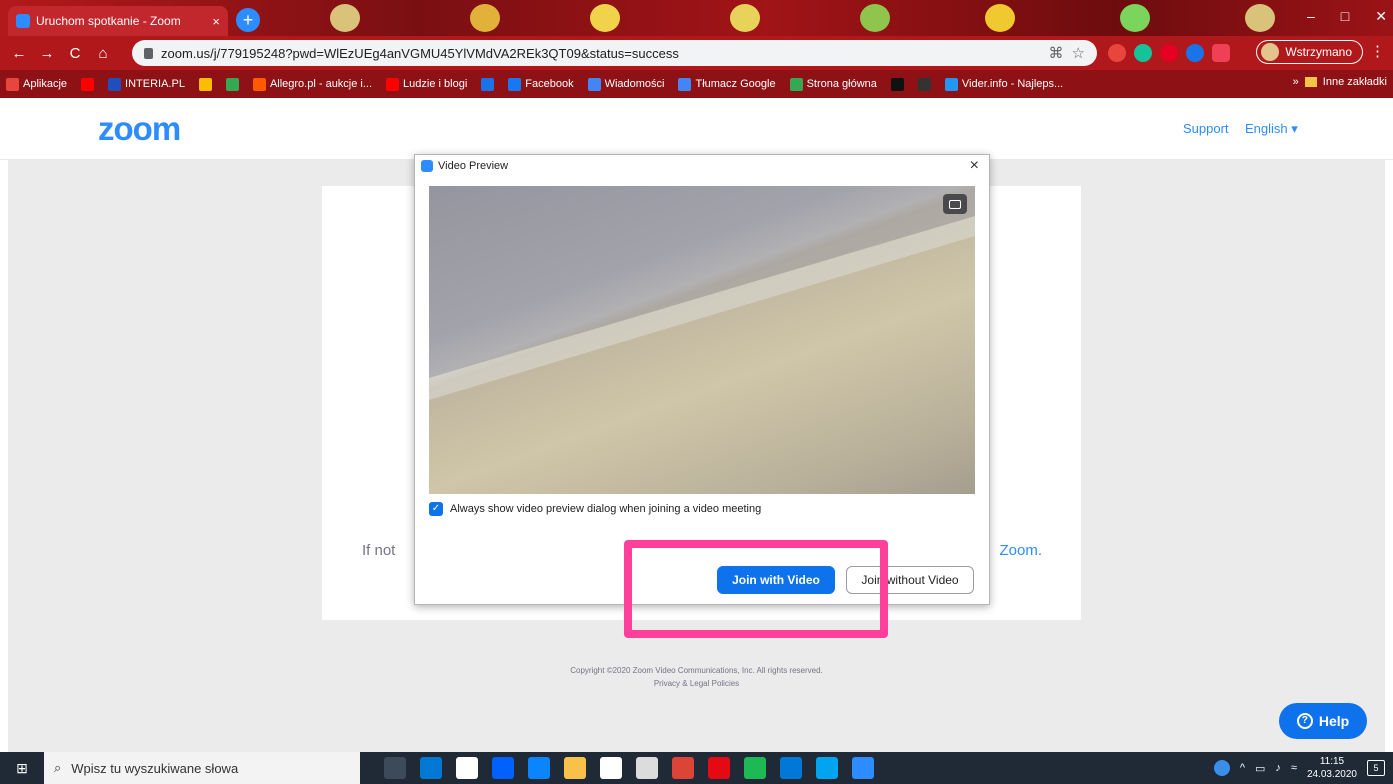  I want to click on zoom-app-icon, so click(427, 166).